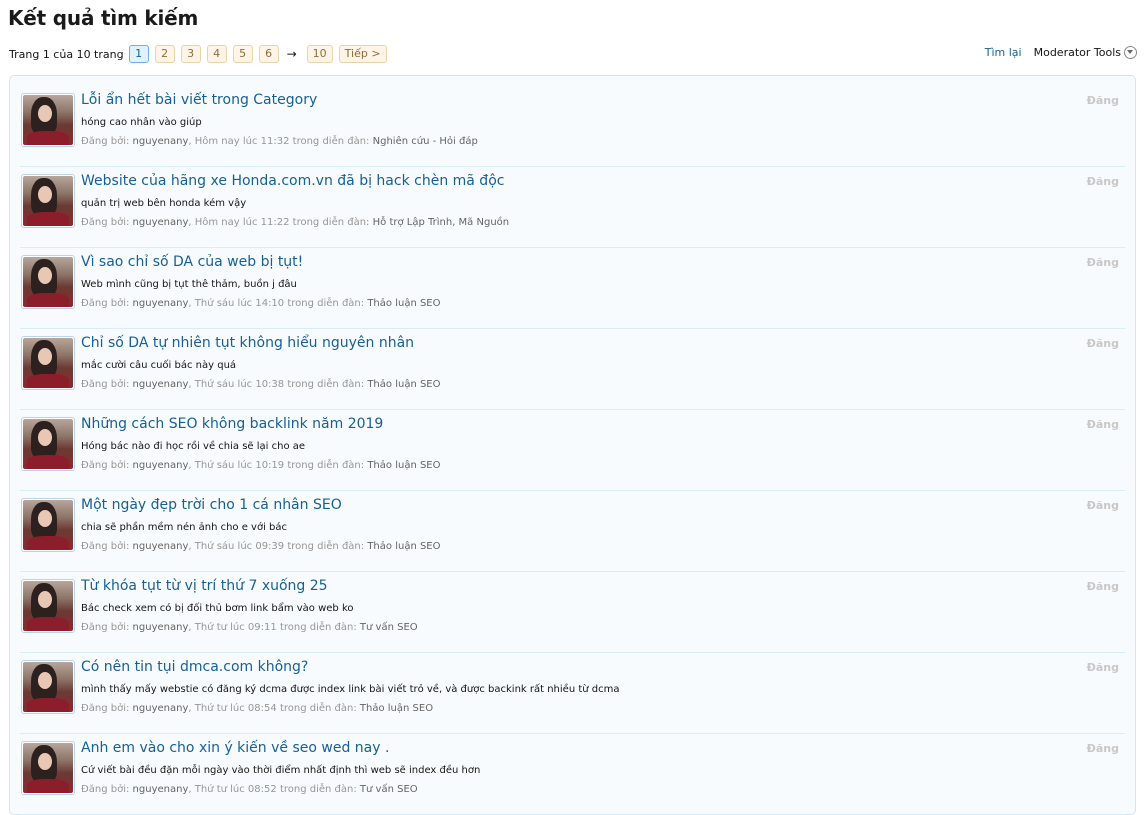  What do you see at coordinates (232, 708) in the screenshot?
I see `result-time: , Thứ tư lúc 08:54` at bounding box center [232, 708].